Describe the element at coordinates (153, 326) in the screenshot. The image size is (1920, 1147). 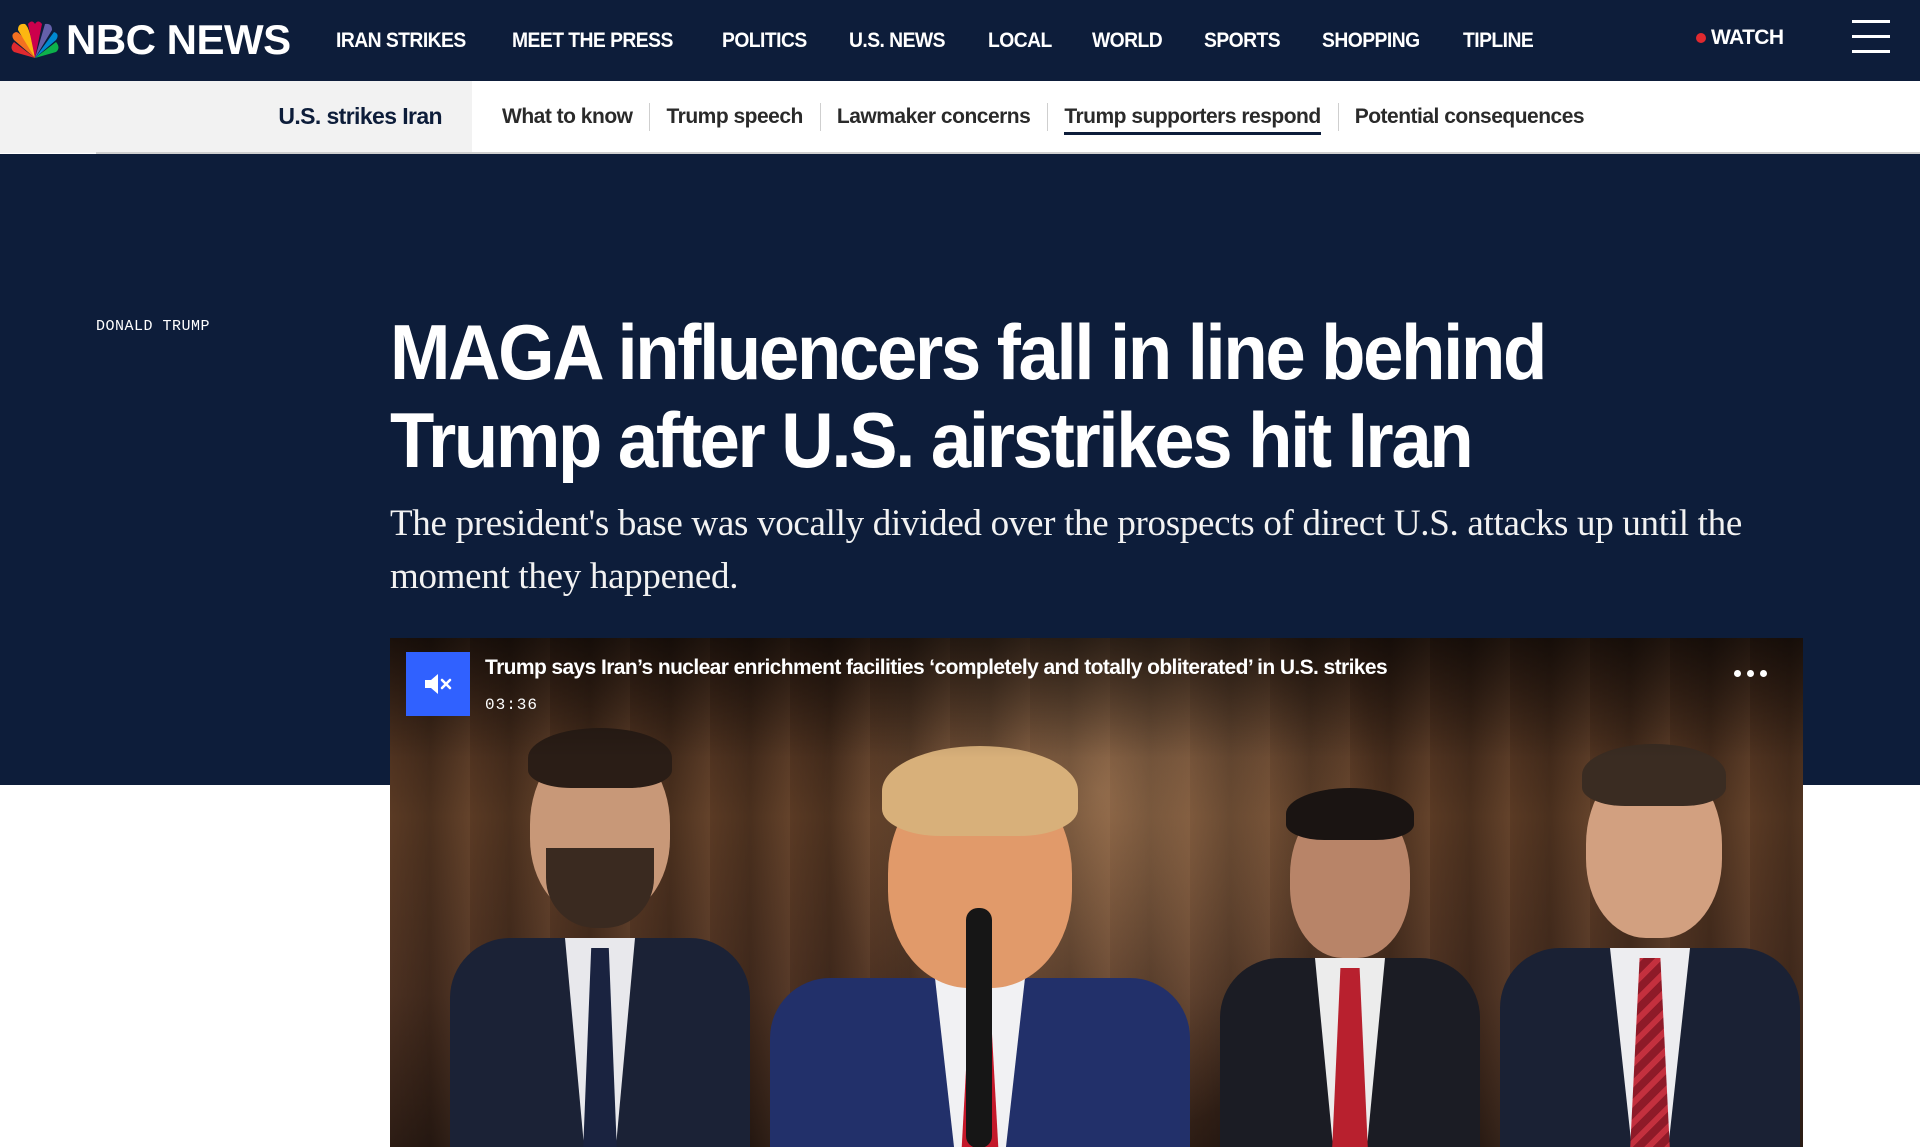
I see `article-eyebrow: DONALD TRUMP` at that location.